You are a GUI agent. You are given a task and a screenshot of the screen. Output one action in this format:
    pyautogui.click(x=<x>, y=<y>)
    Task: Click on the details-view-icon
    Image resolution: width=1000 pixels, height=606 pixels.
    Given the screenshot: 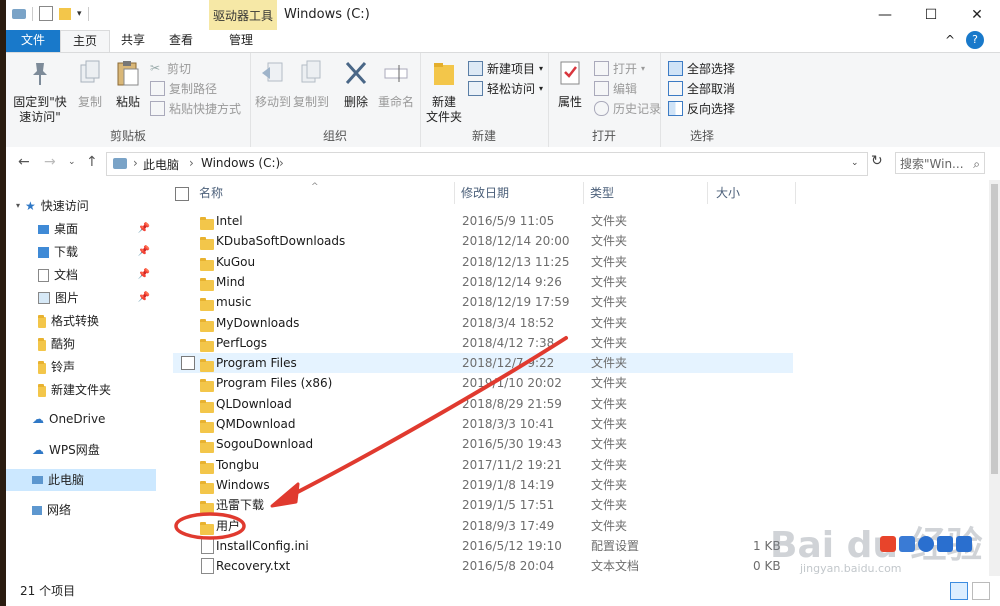 What is the action you would take?
    pyautogui.click(x=959, y=591)
    